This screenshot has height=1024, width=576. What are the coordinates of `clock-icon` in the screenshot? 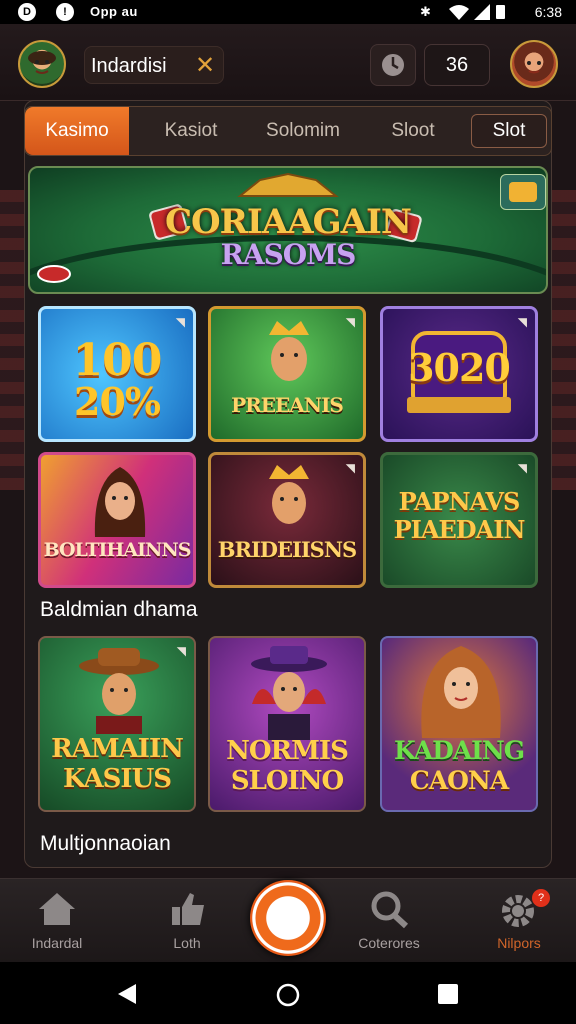 It's located at (393, 65).